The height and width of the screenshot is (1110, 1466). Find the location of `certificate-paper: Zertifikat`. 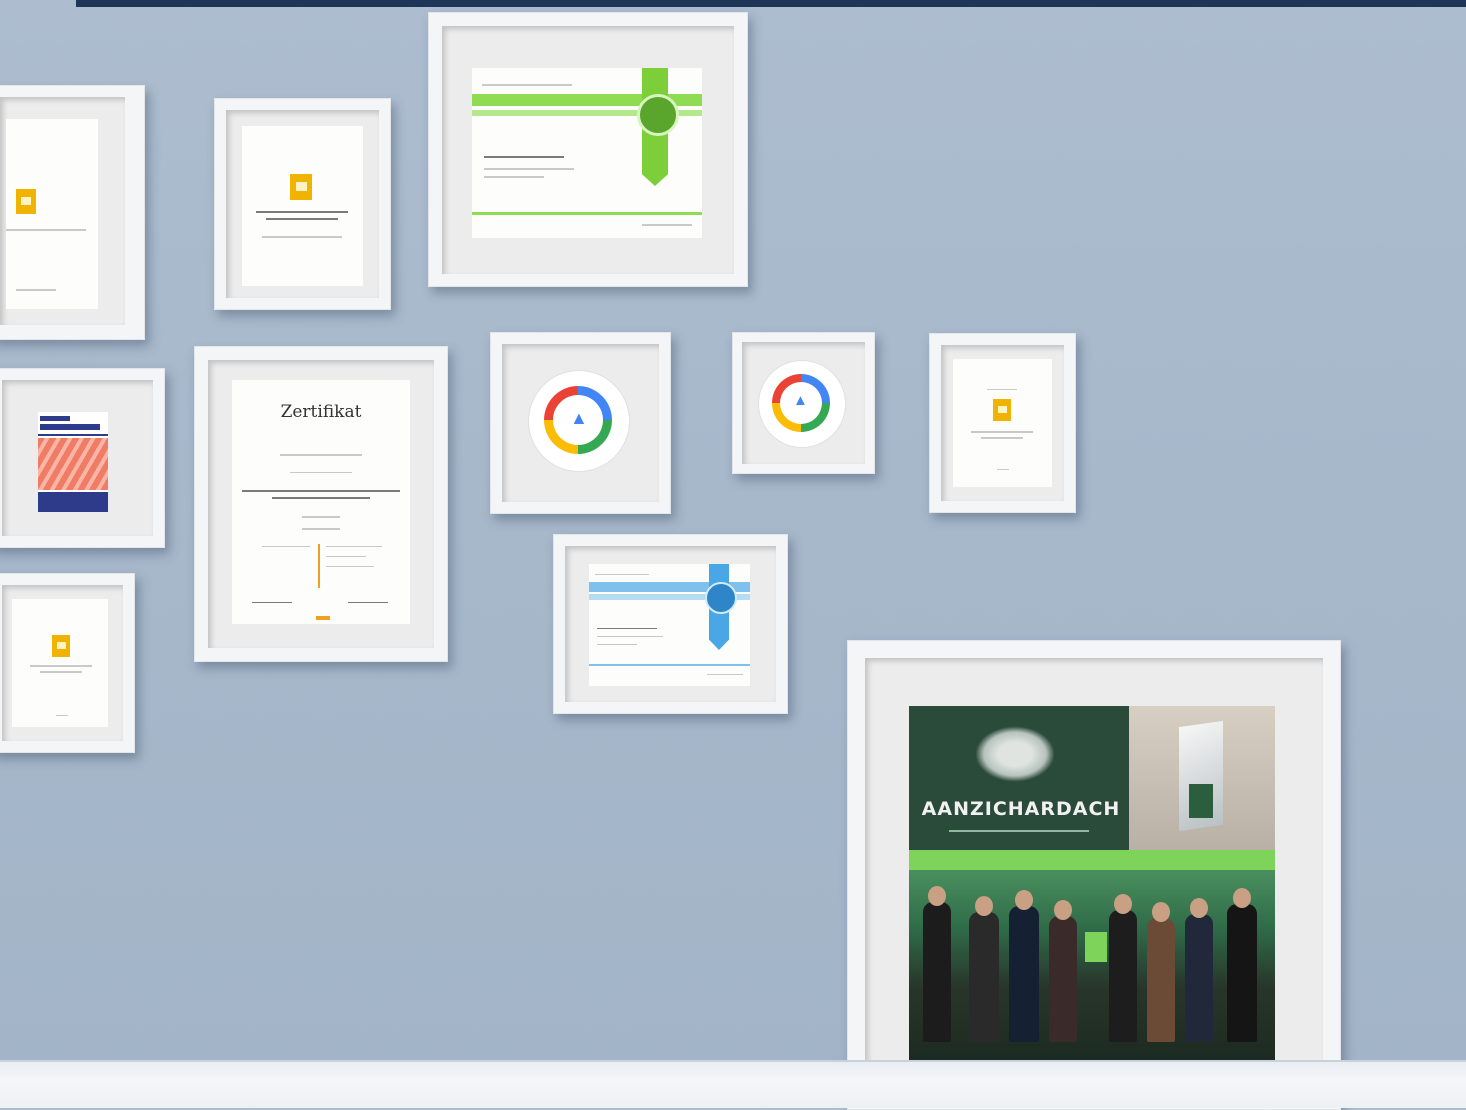

certificate-paper: Zertifikat is located at coordinates (321, 502).